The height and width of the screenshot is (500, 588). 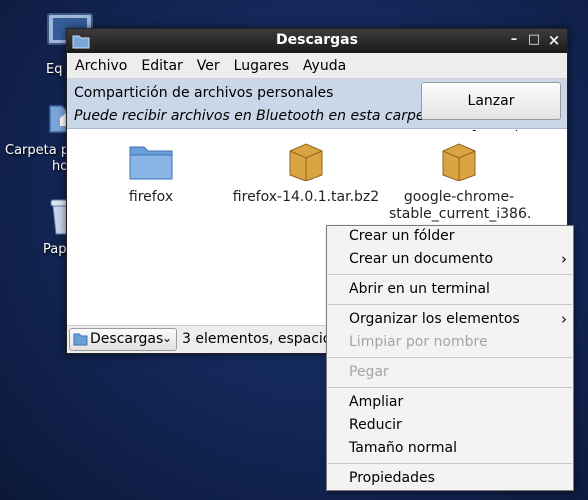 I want to click on menu-item-label: Crear un documento, so click(x=421, y=259).